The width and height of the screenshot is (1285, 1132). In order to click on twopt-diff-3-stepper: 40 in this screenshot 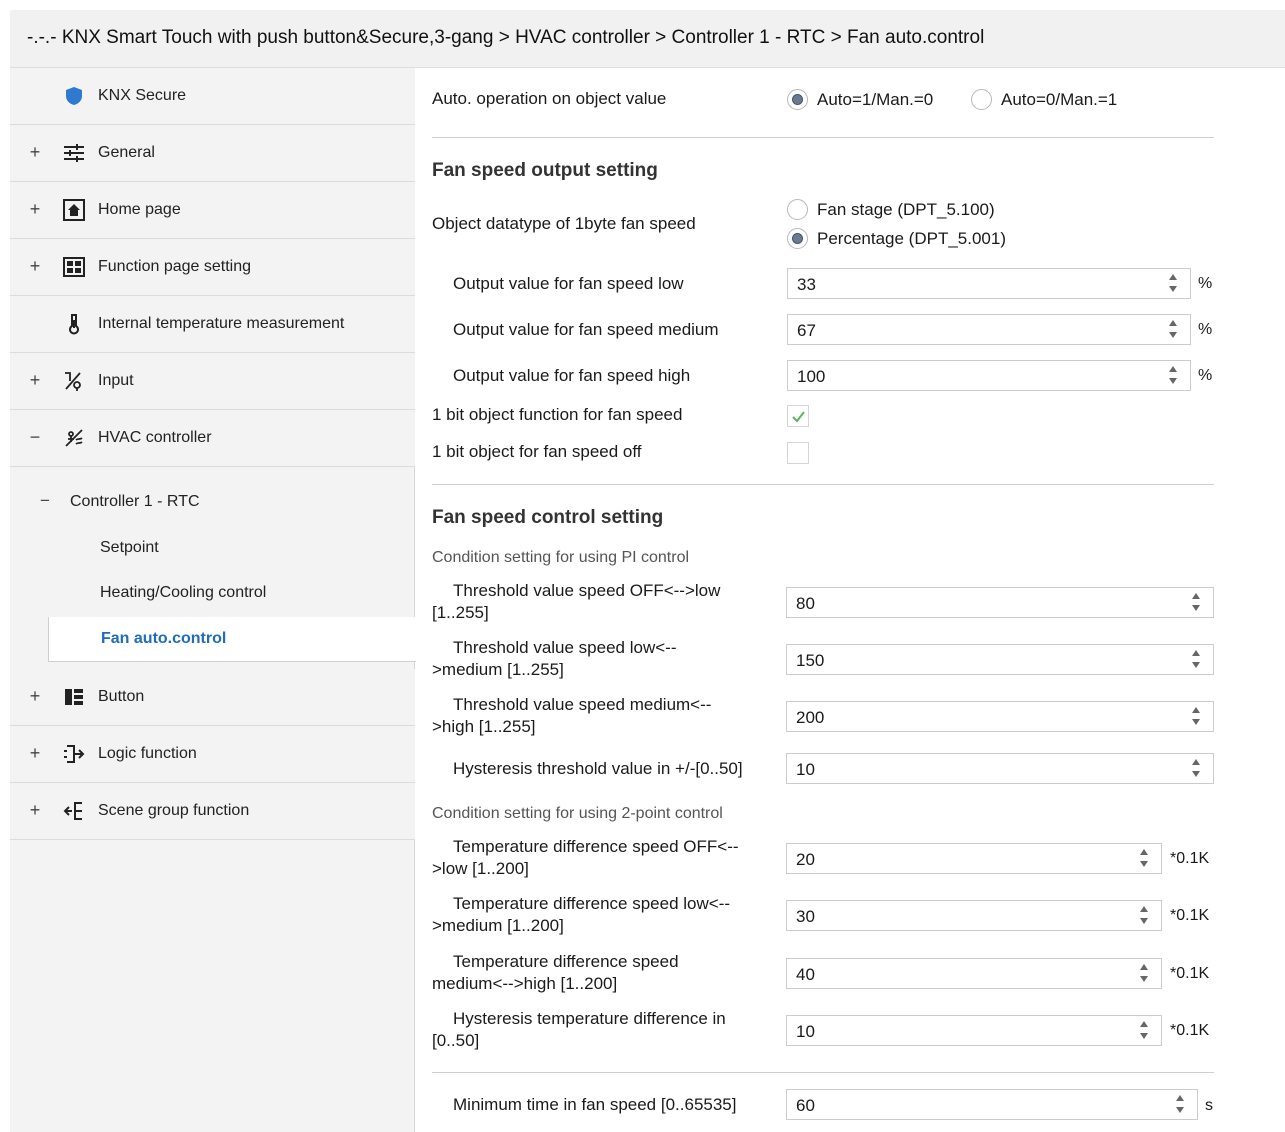, I will do `click(974, 973)`.